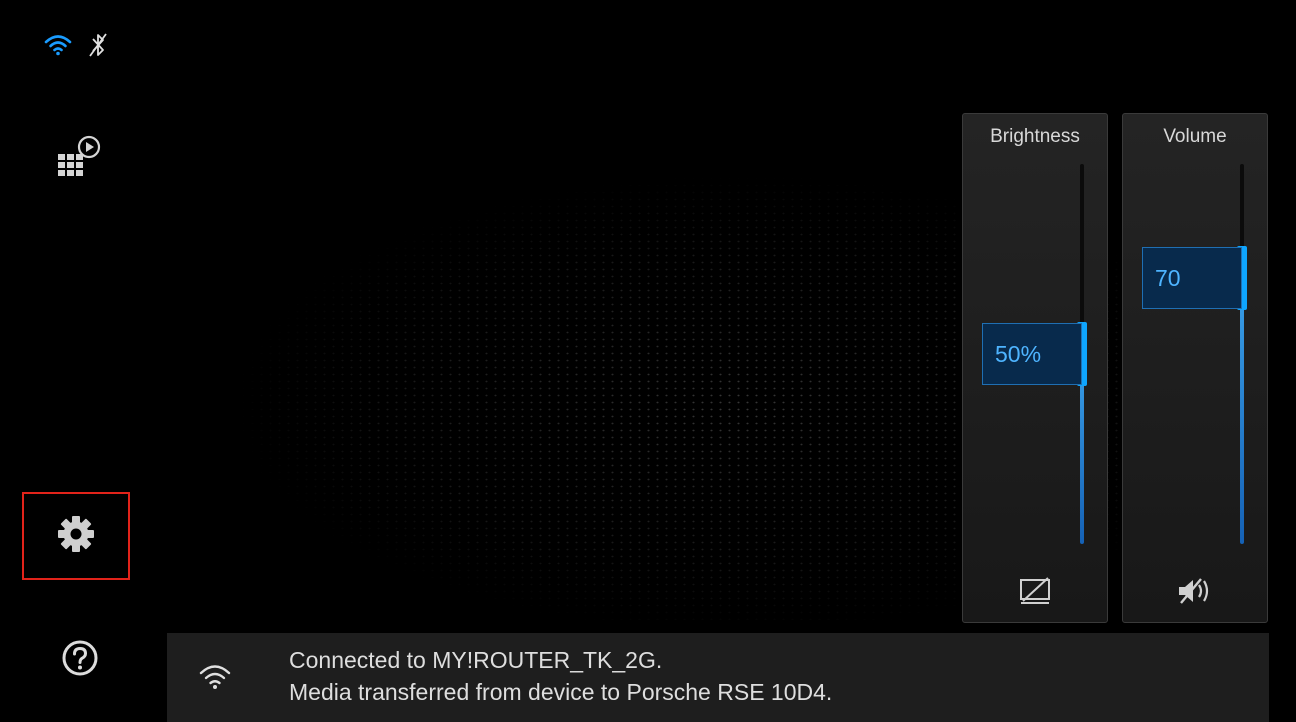  I want to click on help-button, so click(80, 660).